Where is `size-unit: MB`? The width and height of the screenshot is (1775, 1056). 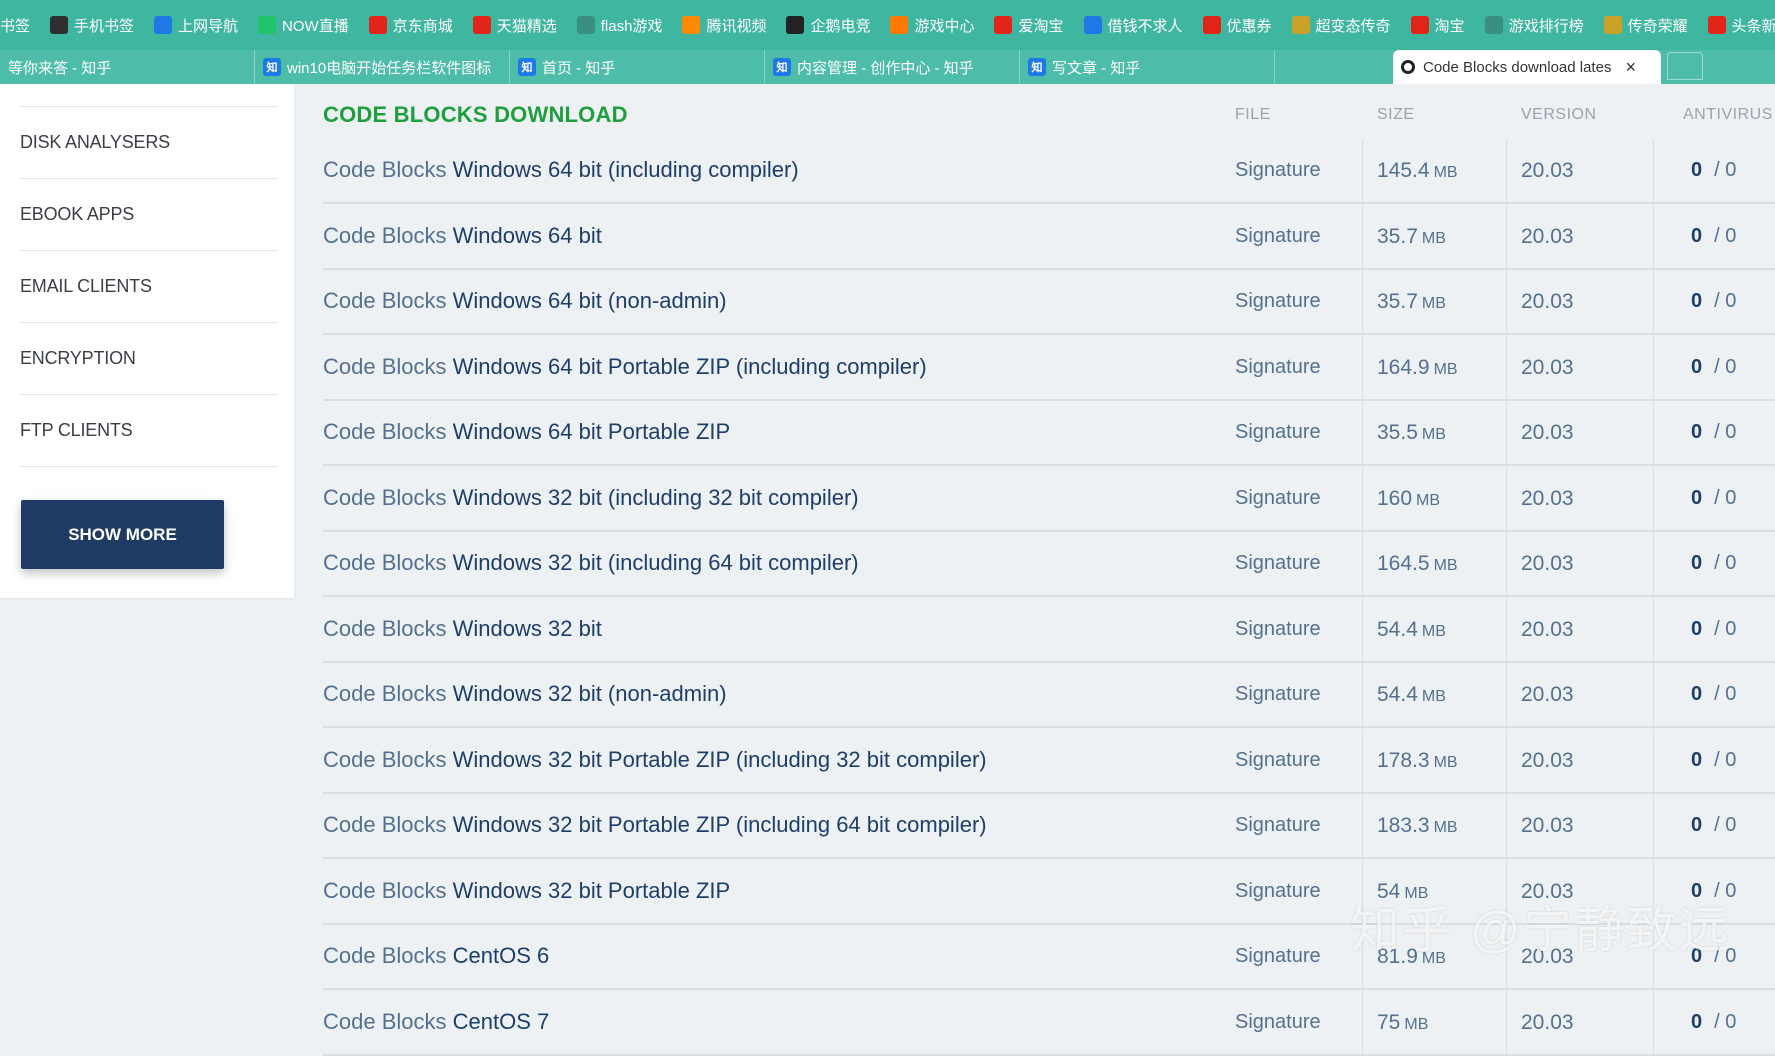
size-unit: MB is located at coordinates (1445, 565).